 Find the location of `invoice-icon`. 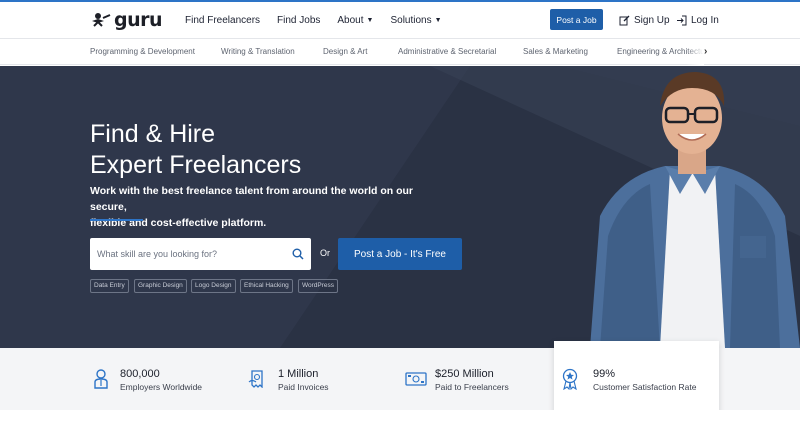

invoice-icon is located at coordinates (255, 379).